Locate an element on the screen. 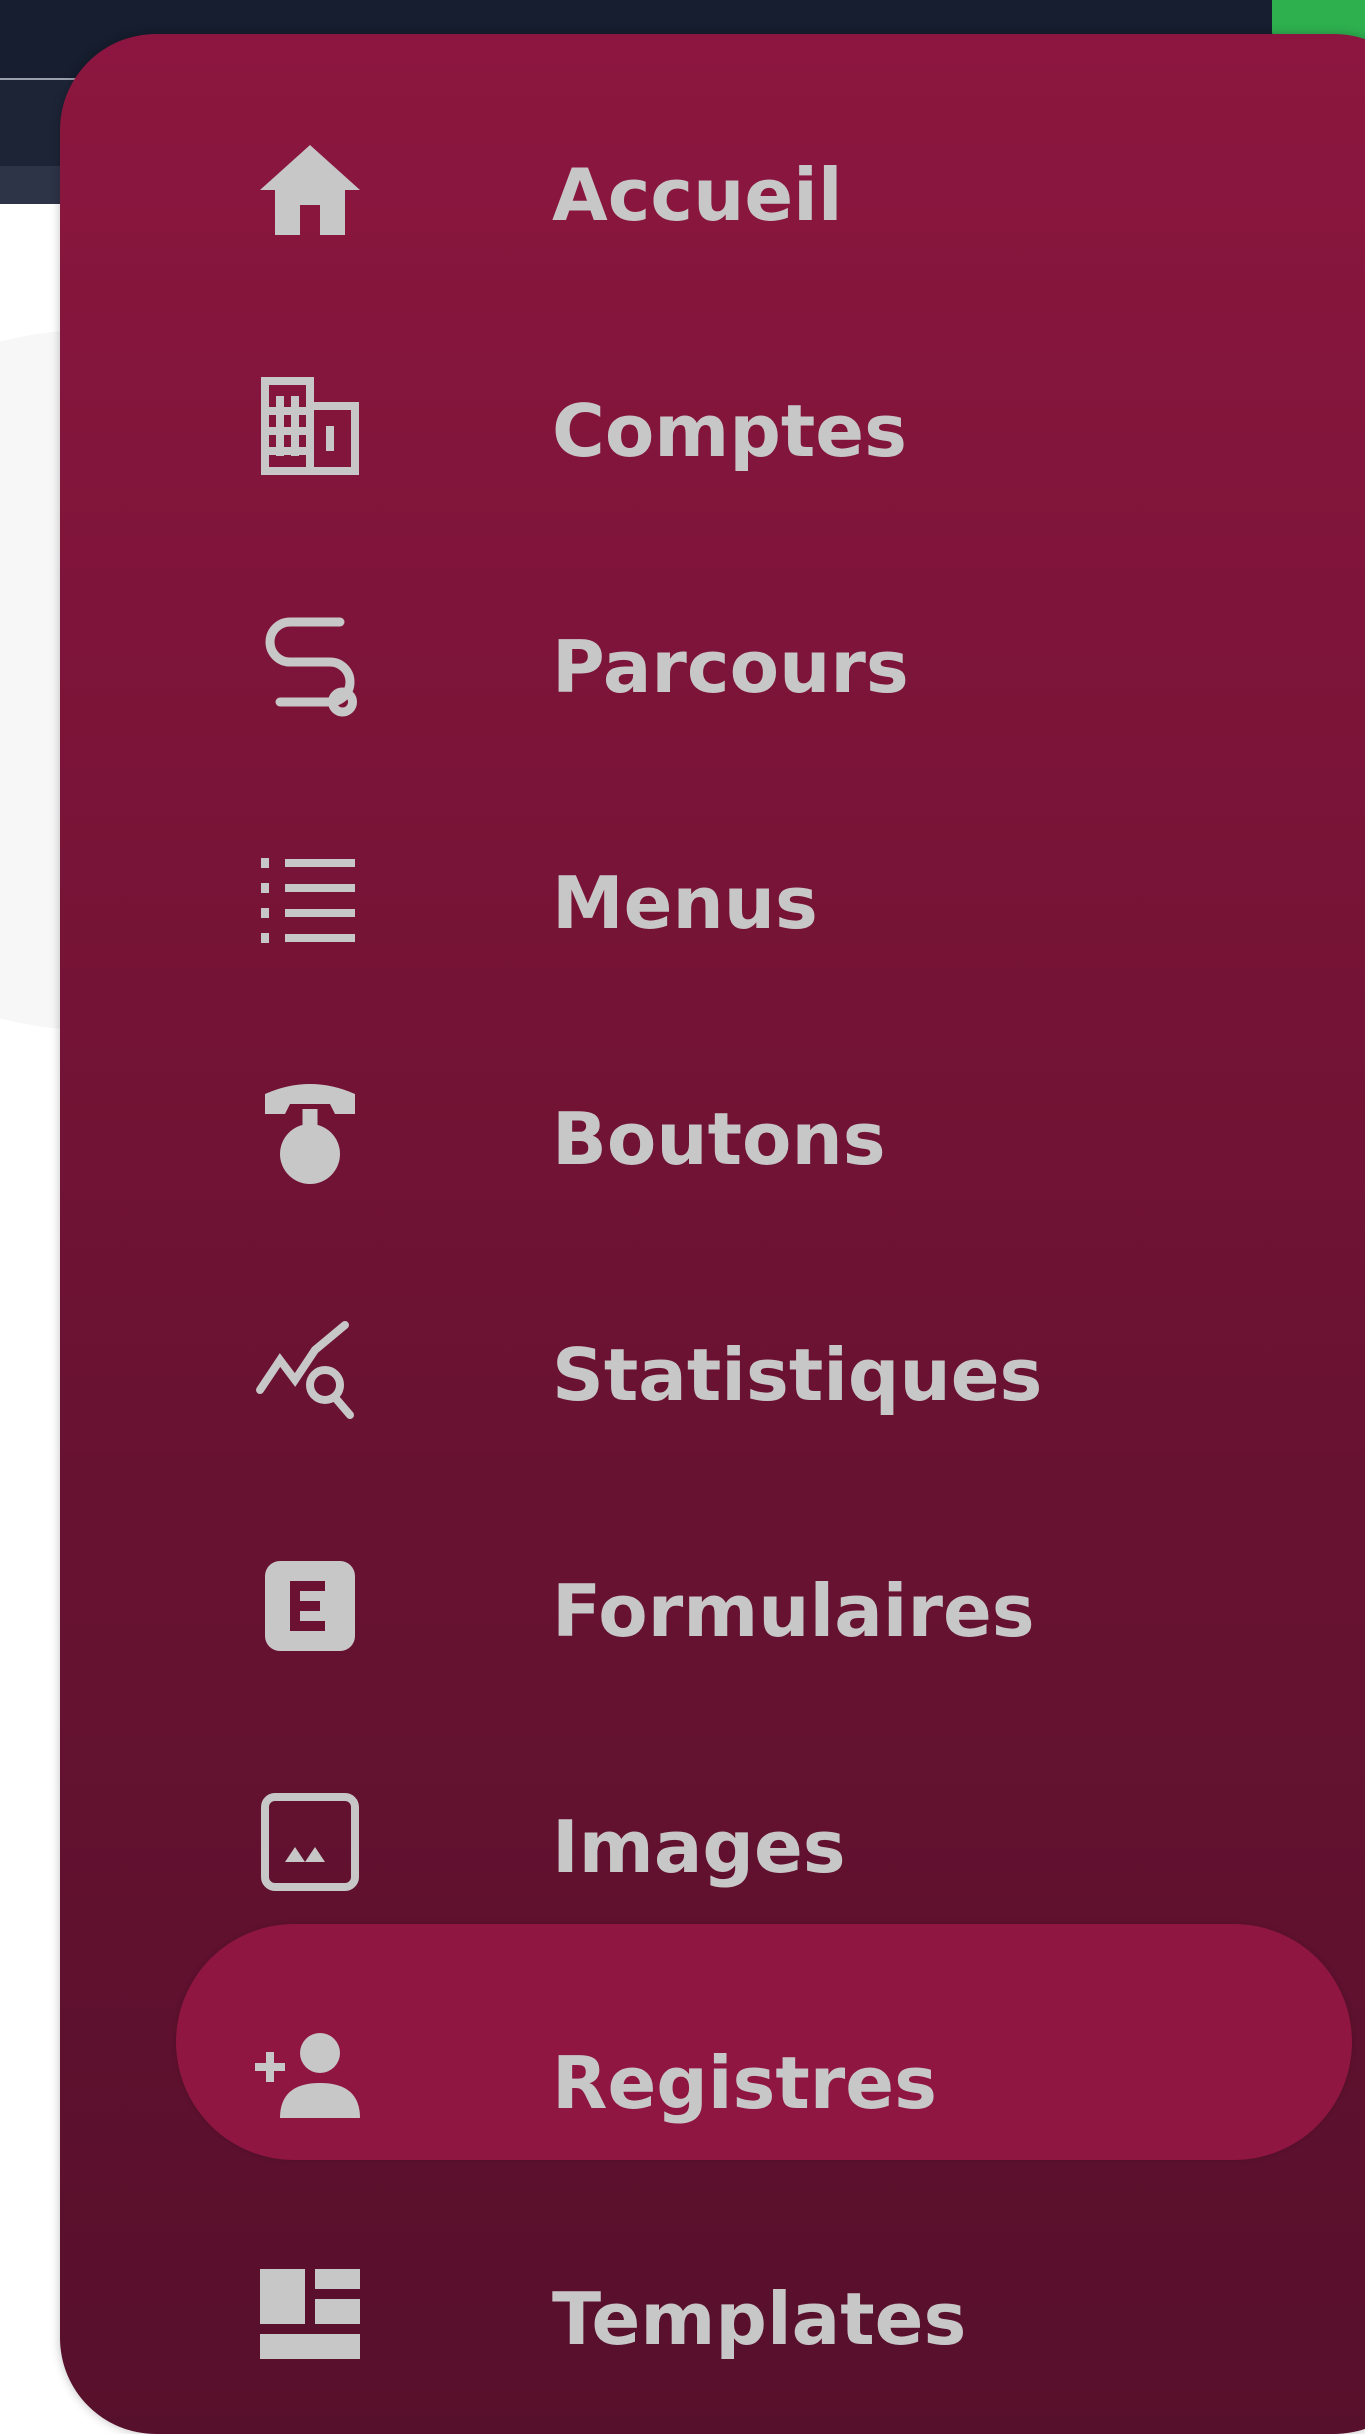  sidebar-item-accueil: Accueil is located at coordinates (697, 195).